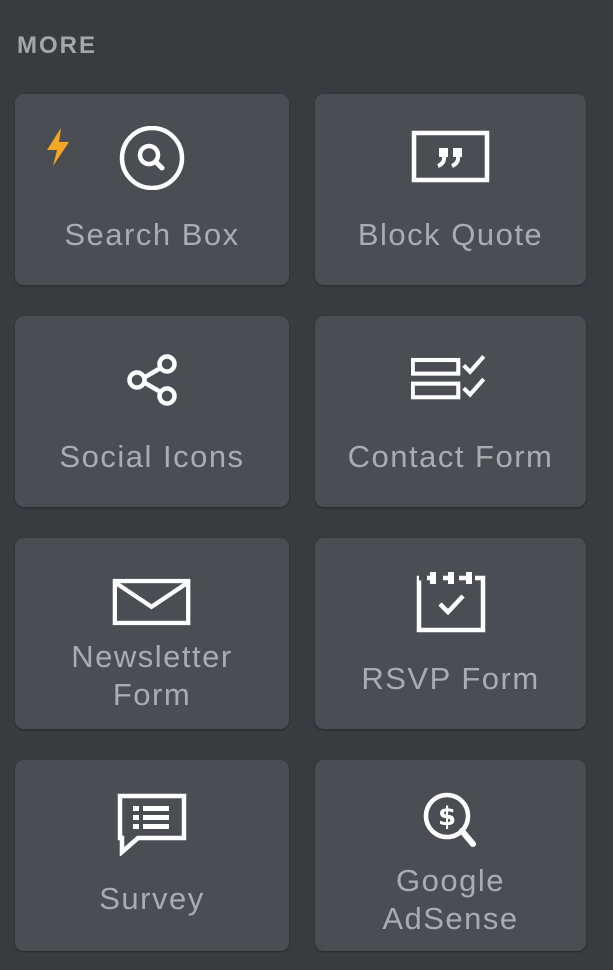  I want to click on tile-block-quote: Block Quote, so click(450, 189).